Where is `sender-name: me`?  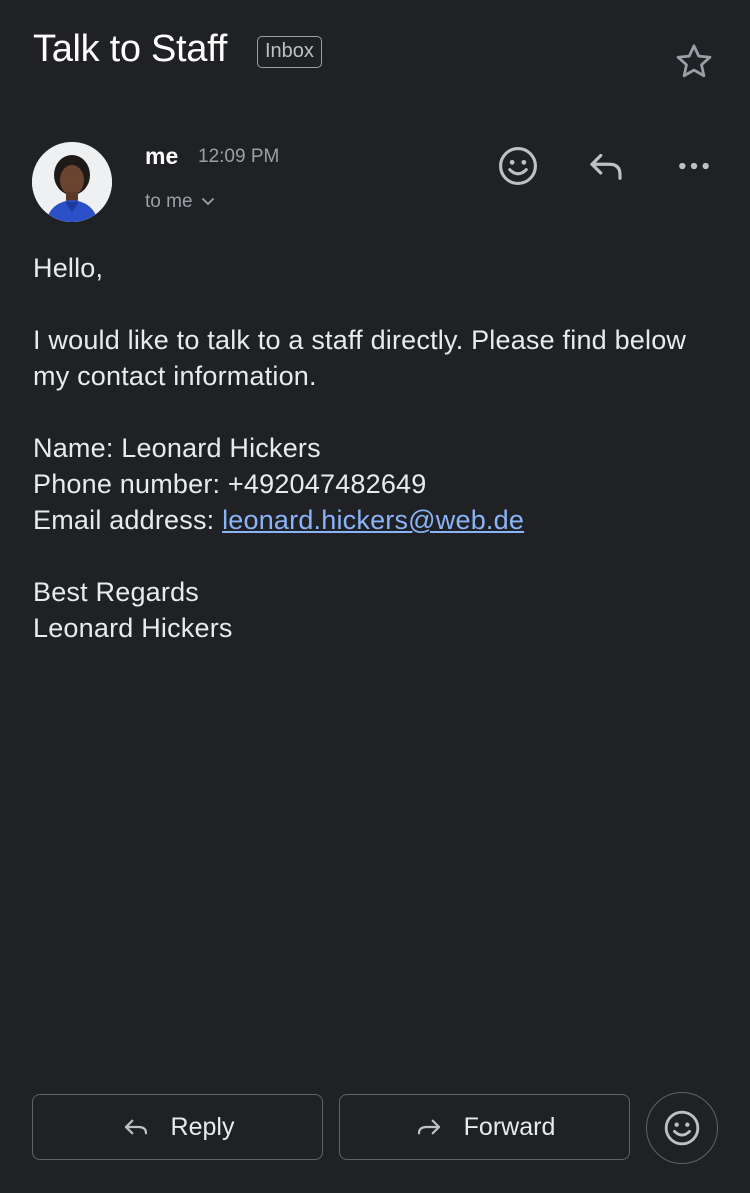
sender-name: me is located at coordinates (162, 156).